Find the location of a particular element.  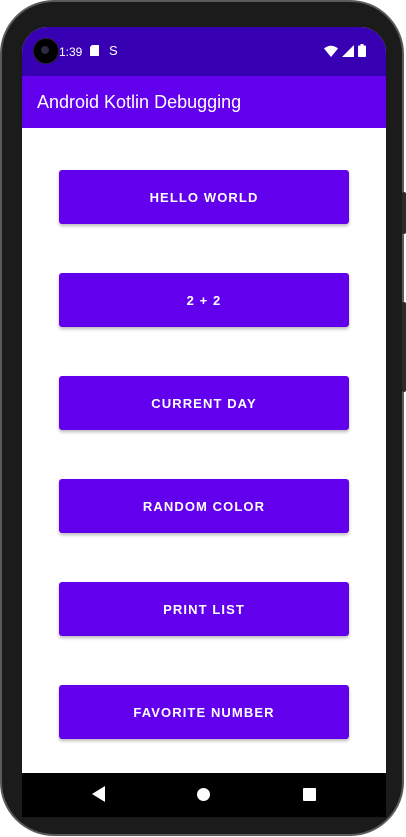

favorite-number-button: FAVORITE NUMBER is located at coordinates (204, 712).